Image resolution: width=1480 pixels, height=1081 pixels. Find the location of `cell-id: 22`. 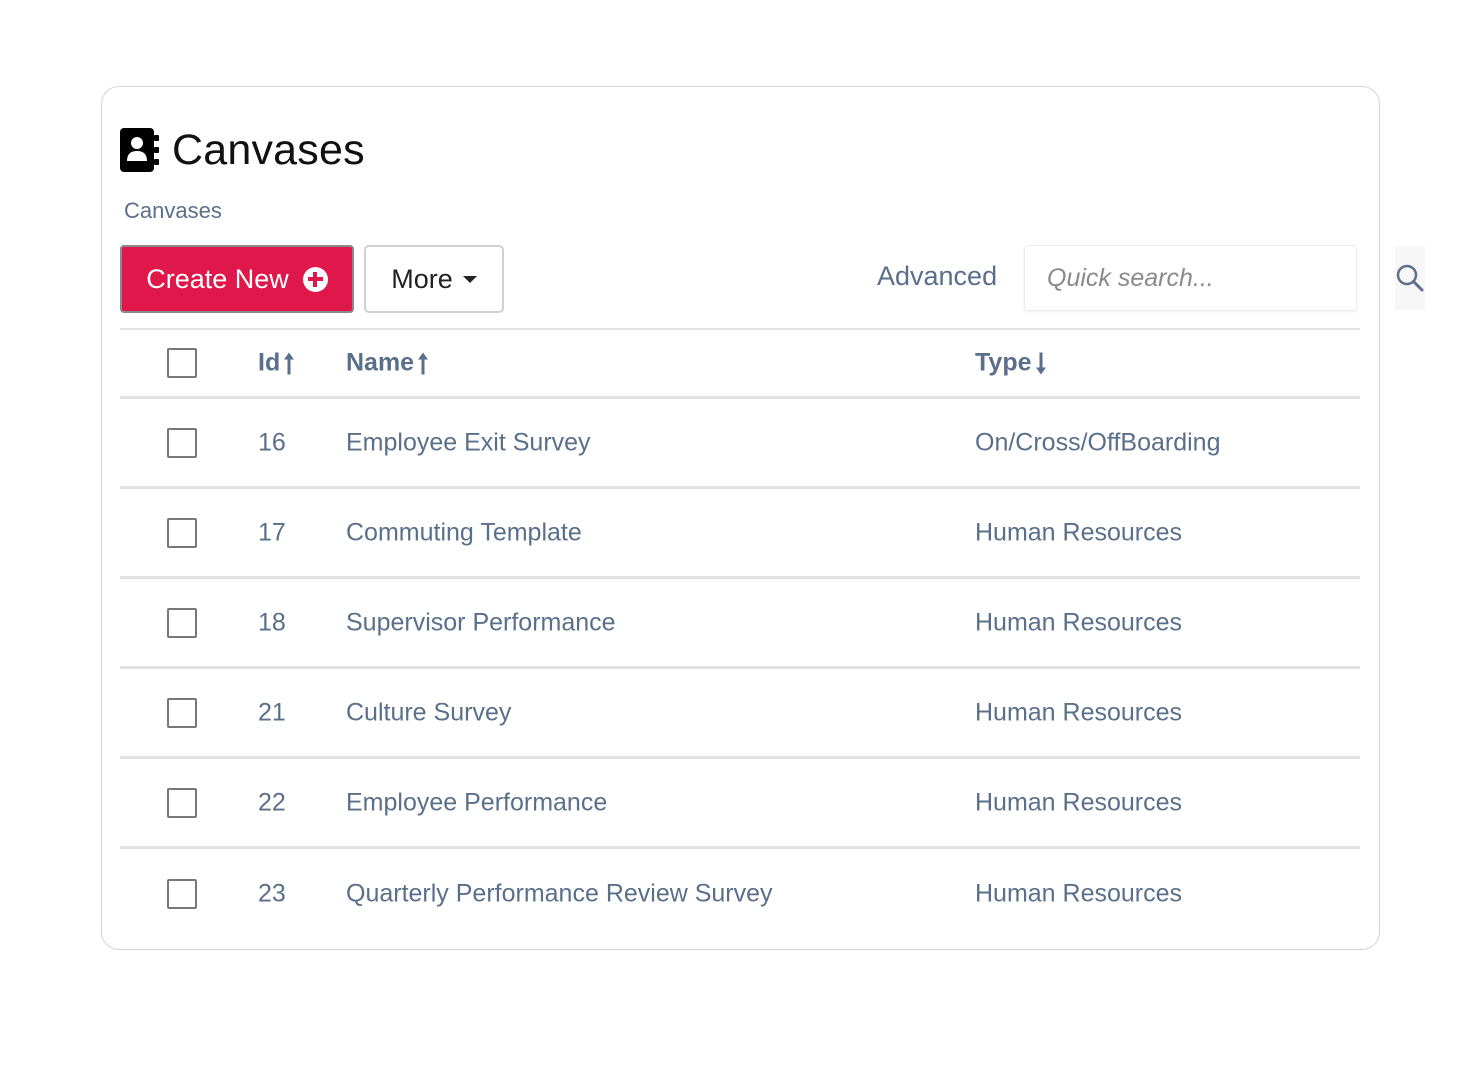

cell-id: 22 is located at coordinates (272, 802).